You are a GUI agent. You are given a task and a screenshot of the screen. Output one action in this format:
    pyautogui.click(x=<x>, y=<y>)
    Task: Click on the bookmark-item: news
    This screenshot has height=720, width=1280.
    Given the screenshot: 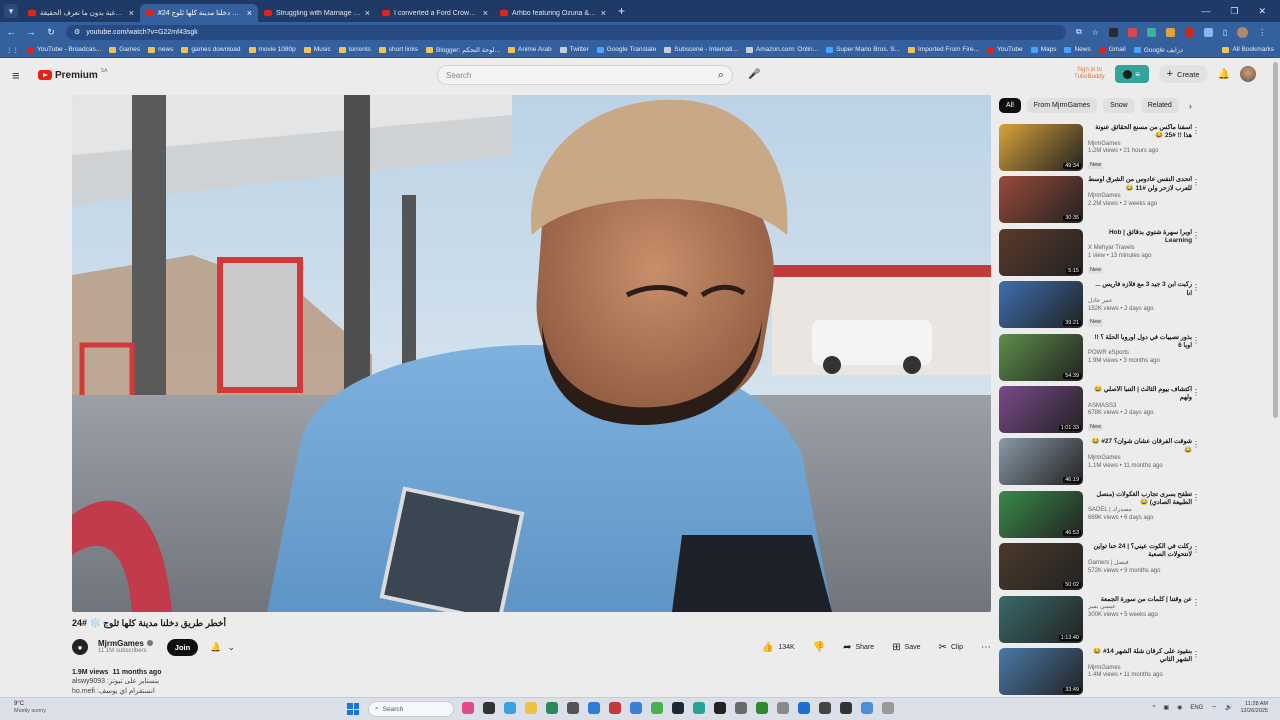 What is the action you would take?
    pyautogui.click(x=160, y=49)
    